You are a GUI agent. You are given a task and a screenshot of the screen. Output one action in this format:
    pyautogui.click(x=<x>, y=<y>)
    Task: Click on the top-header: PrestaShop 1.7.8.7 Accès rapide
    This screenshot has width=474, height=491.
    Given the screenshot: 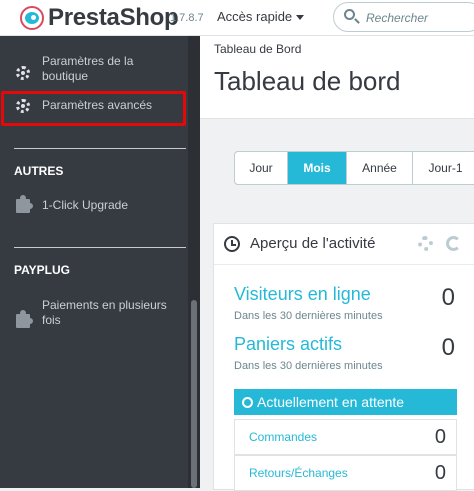 What is the action you would take?
    pyautogui.click(x=237, y=18)
    